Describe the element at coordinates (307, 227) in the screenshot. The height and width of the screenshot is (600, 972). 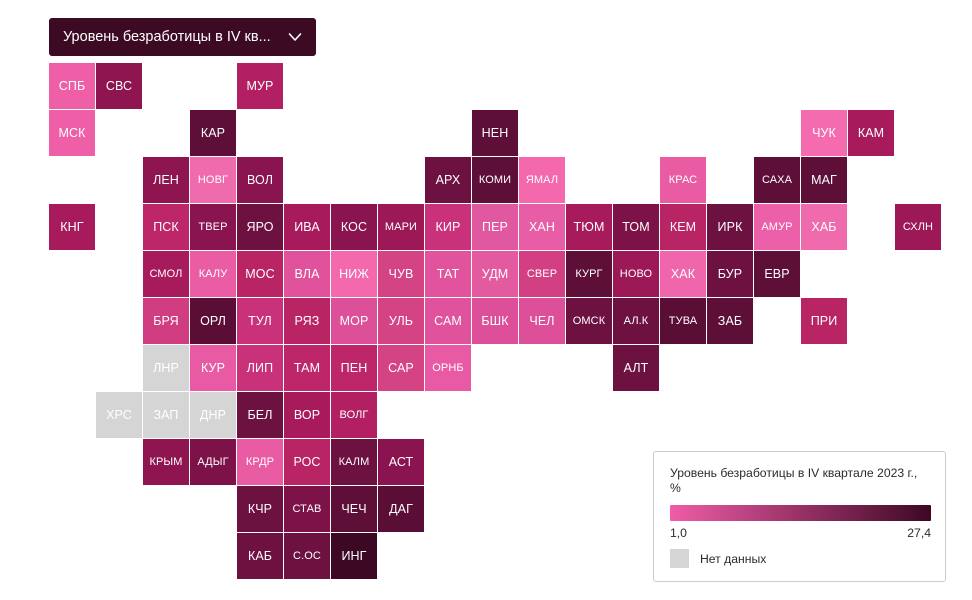
I see `region-tile: ИВА` at that location.